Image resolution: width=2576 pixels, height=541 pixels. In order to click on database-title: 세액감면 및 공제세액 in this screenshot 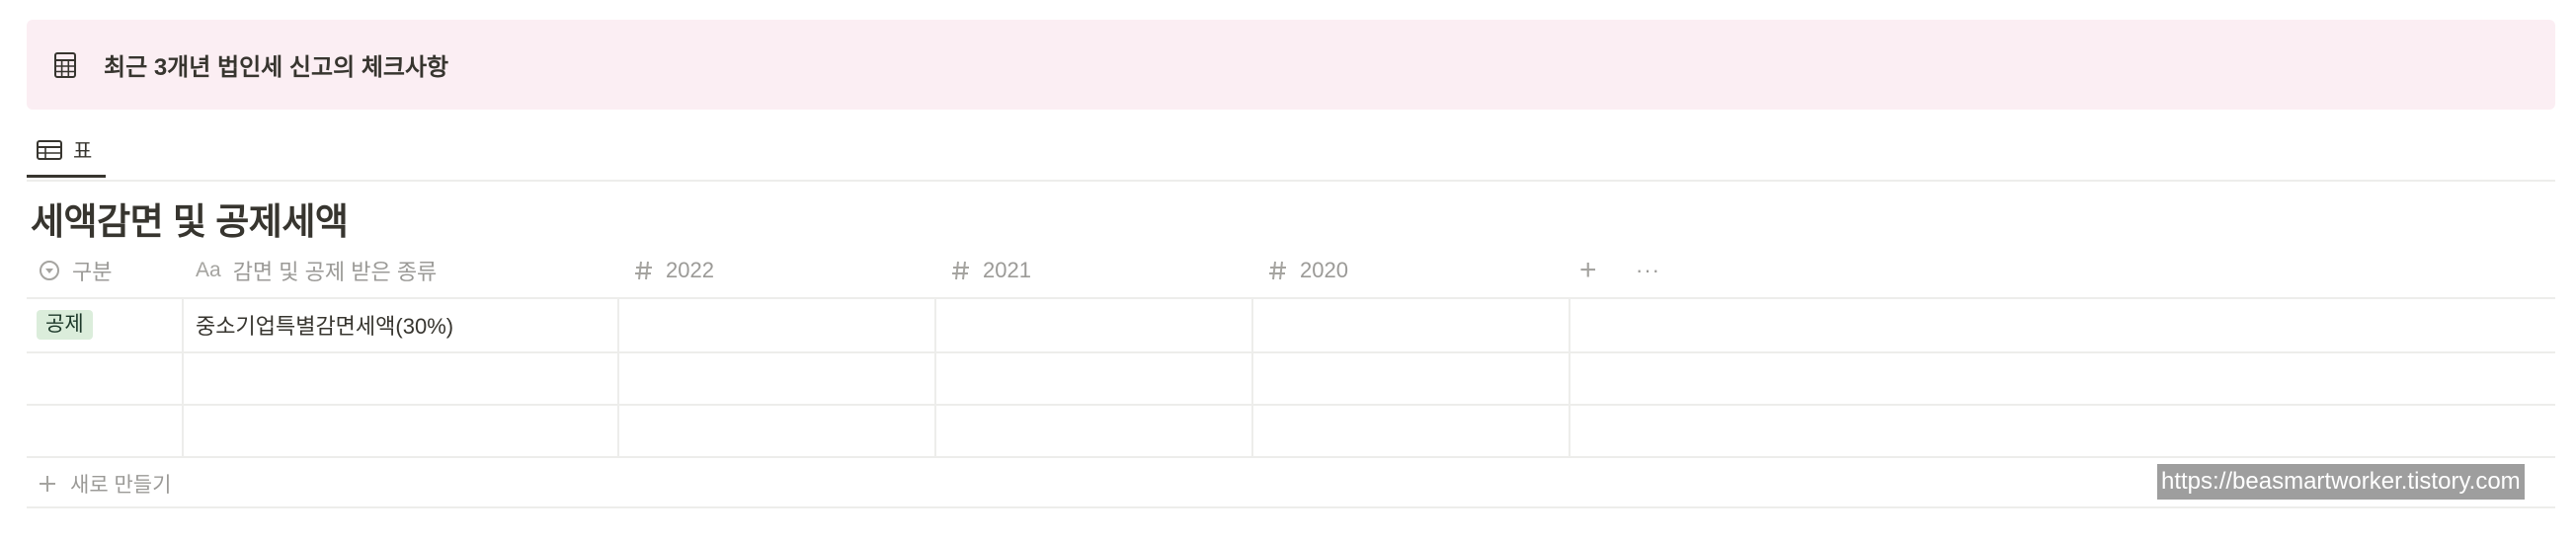, I will do `click(190, 218)`.